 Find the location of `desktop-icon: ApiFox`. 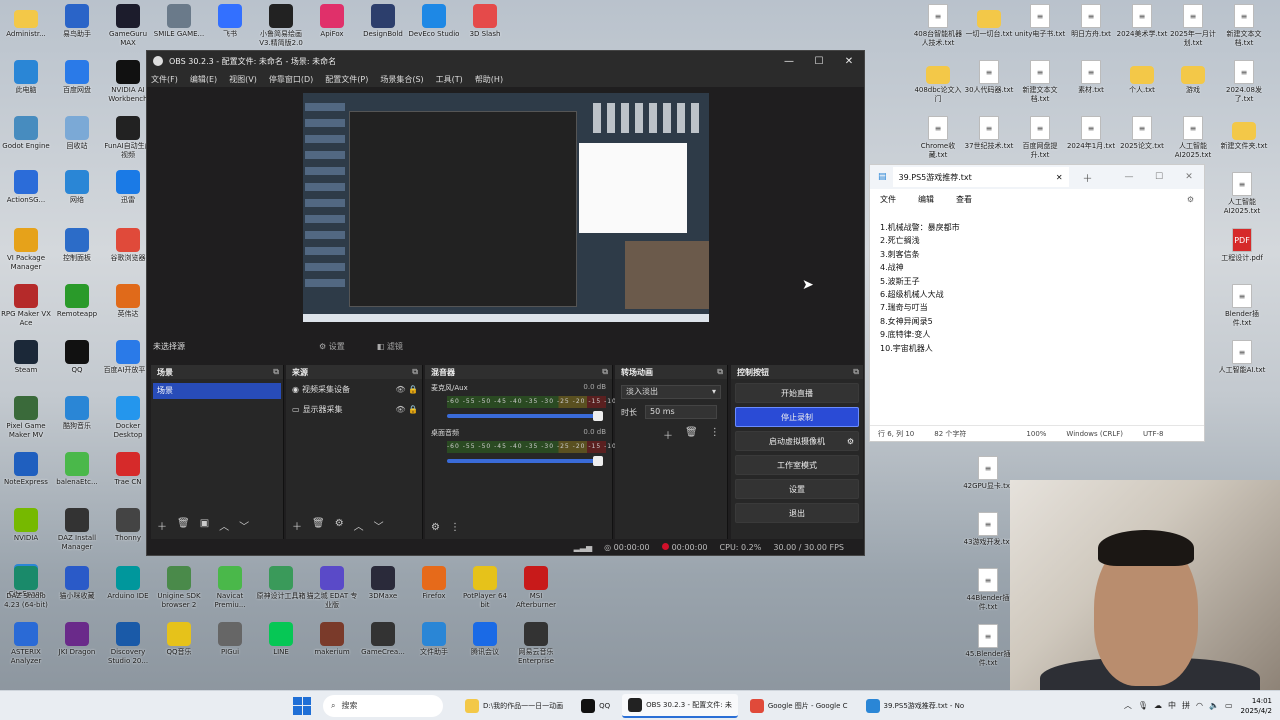

desktop-icon: ApiFox is located at coordinates (332, 21).